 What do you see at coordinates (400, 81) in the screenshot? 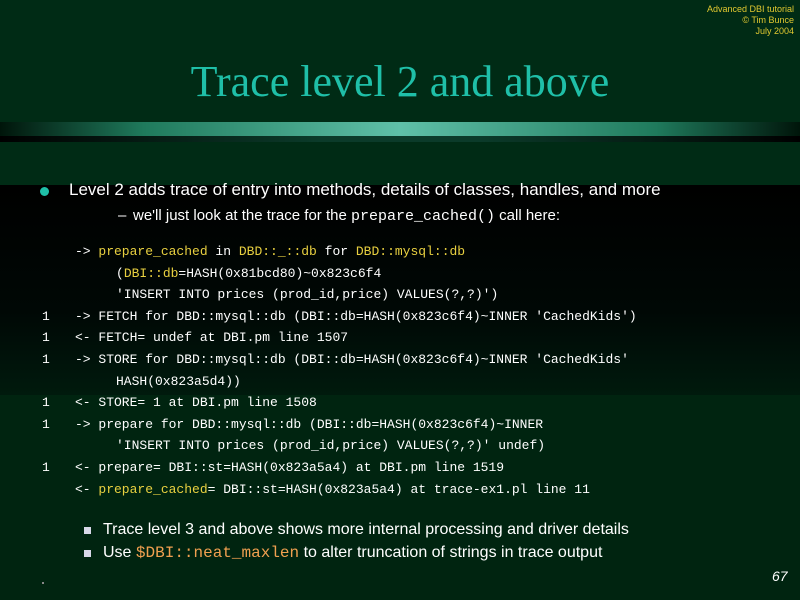
I see `slide-title: Trace level 2 and above` at bounding box center [400, 81].